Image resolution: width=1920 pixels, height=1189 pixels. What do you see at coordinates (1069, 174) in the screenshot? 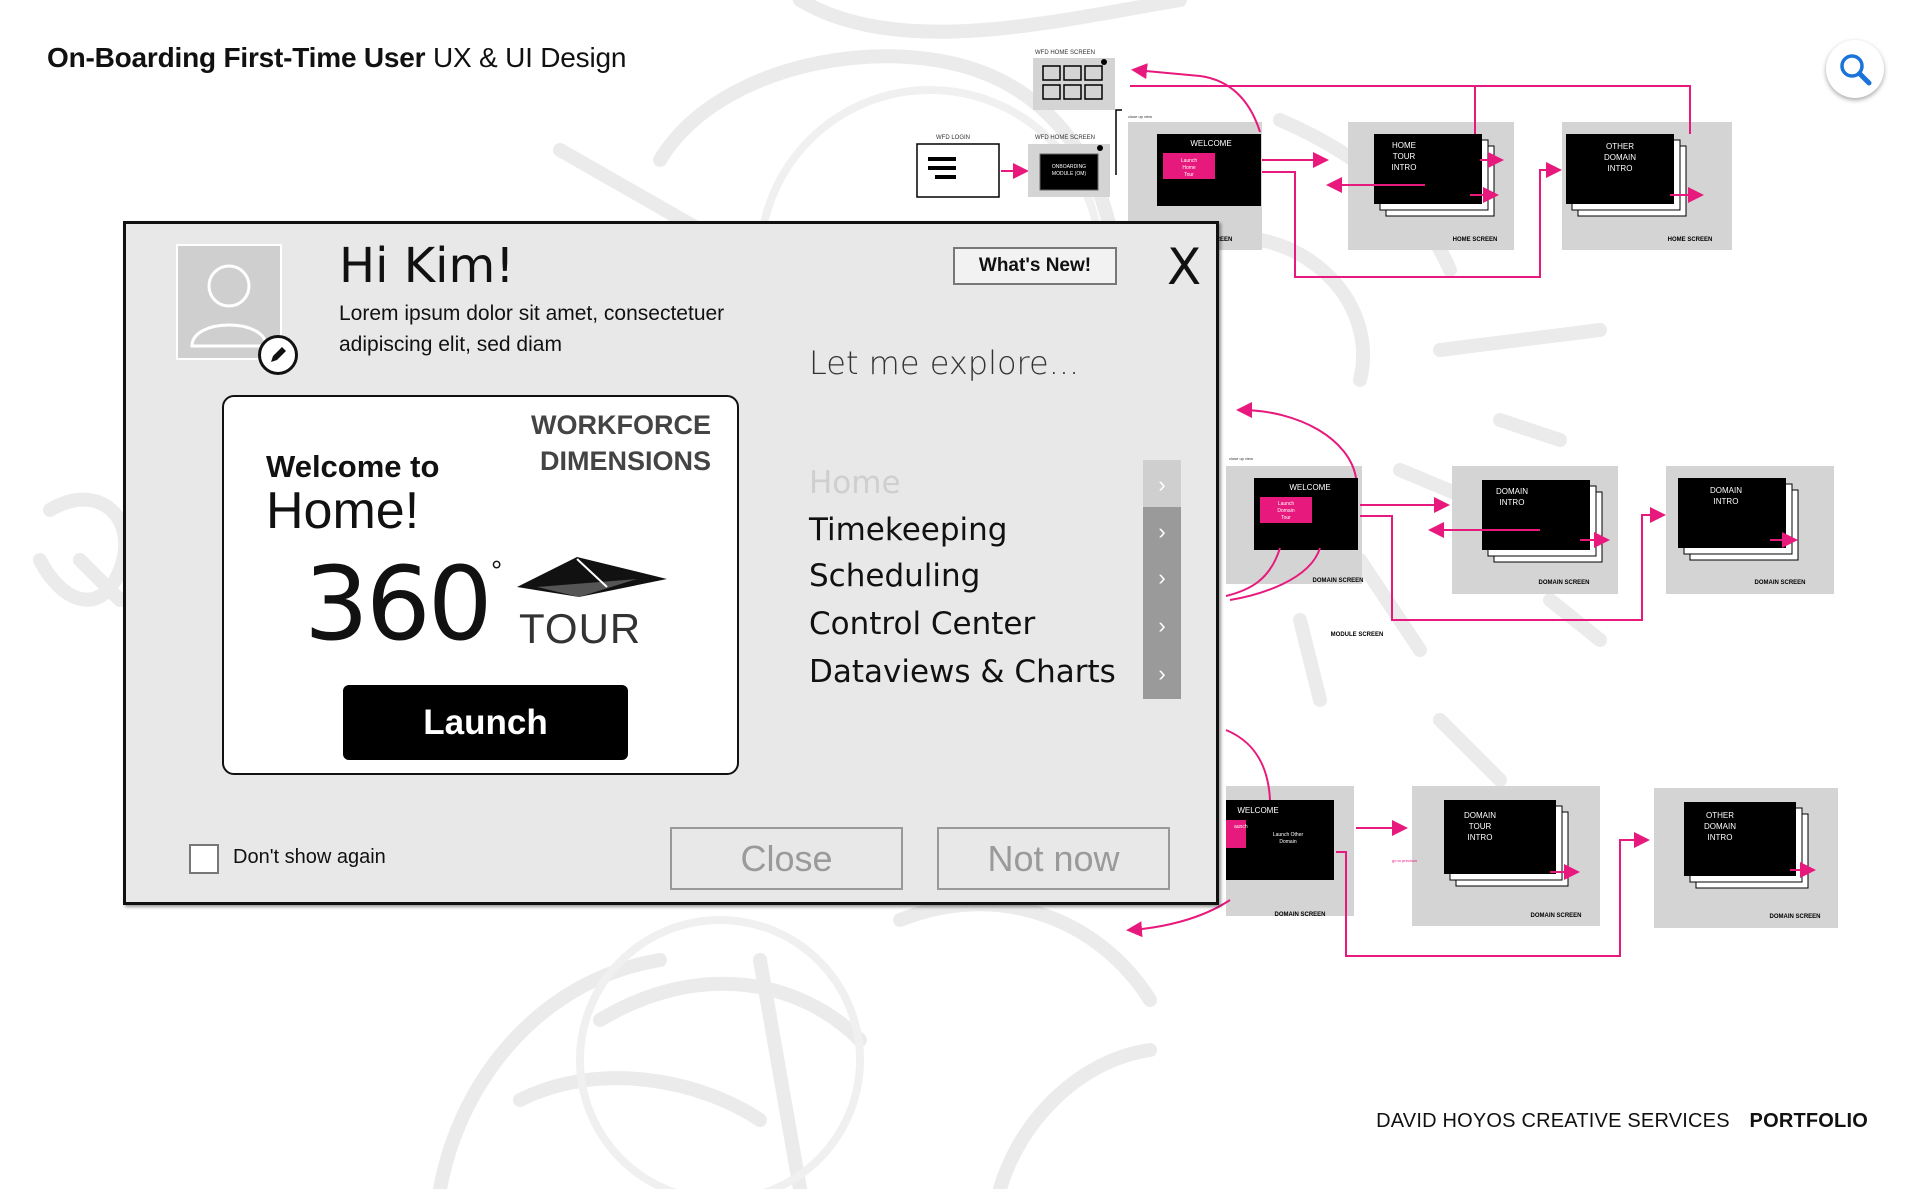
I see `svg-text: MODULE (OM)` at bounding box center [1069, 174].